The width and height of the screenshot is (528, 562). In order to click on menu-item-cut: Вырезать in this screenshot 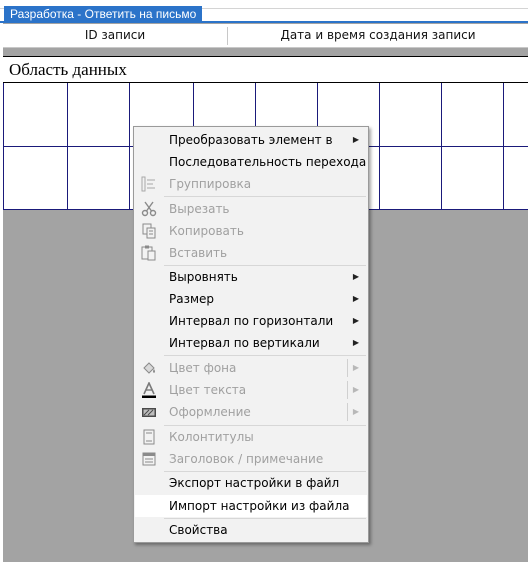, I will do `click(251, 209)`.